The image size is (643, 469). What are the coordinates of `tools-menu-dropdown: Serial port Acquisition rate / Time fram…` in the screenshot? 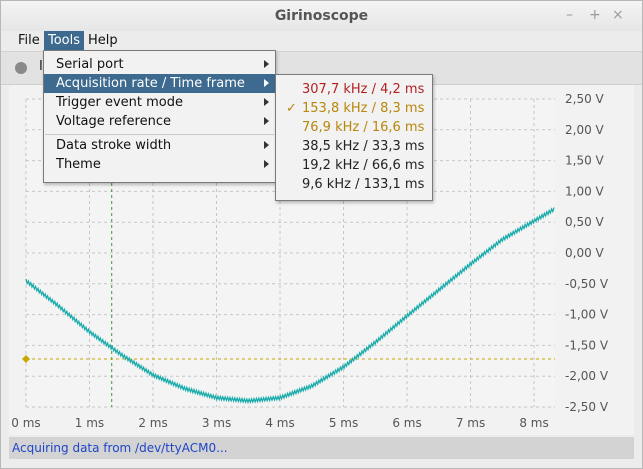 It's located at (159, 116).